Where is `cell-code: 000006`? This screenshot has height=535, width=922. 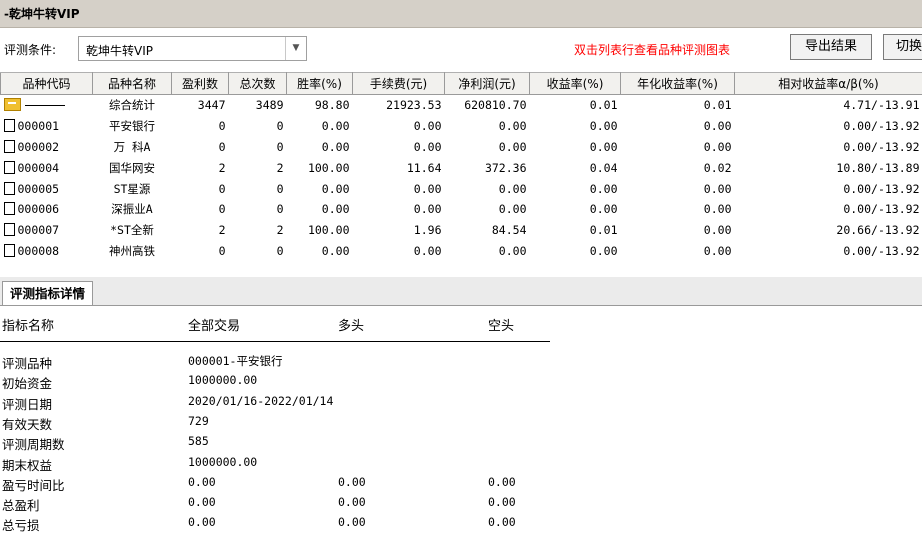 cell-code: 000006 is located at coordinates (47, 209).